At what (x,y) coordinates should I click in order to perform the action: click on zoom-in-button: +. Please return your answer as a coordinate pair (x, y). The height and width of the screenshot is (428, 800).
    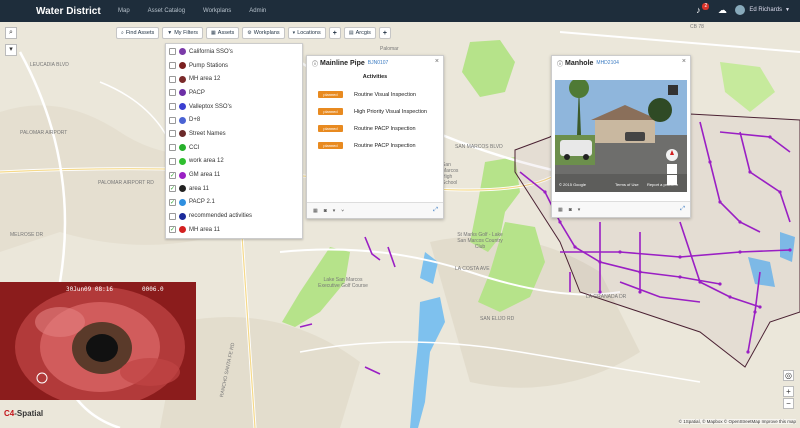
    Looking at the image, I should click on (788, 391).